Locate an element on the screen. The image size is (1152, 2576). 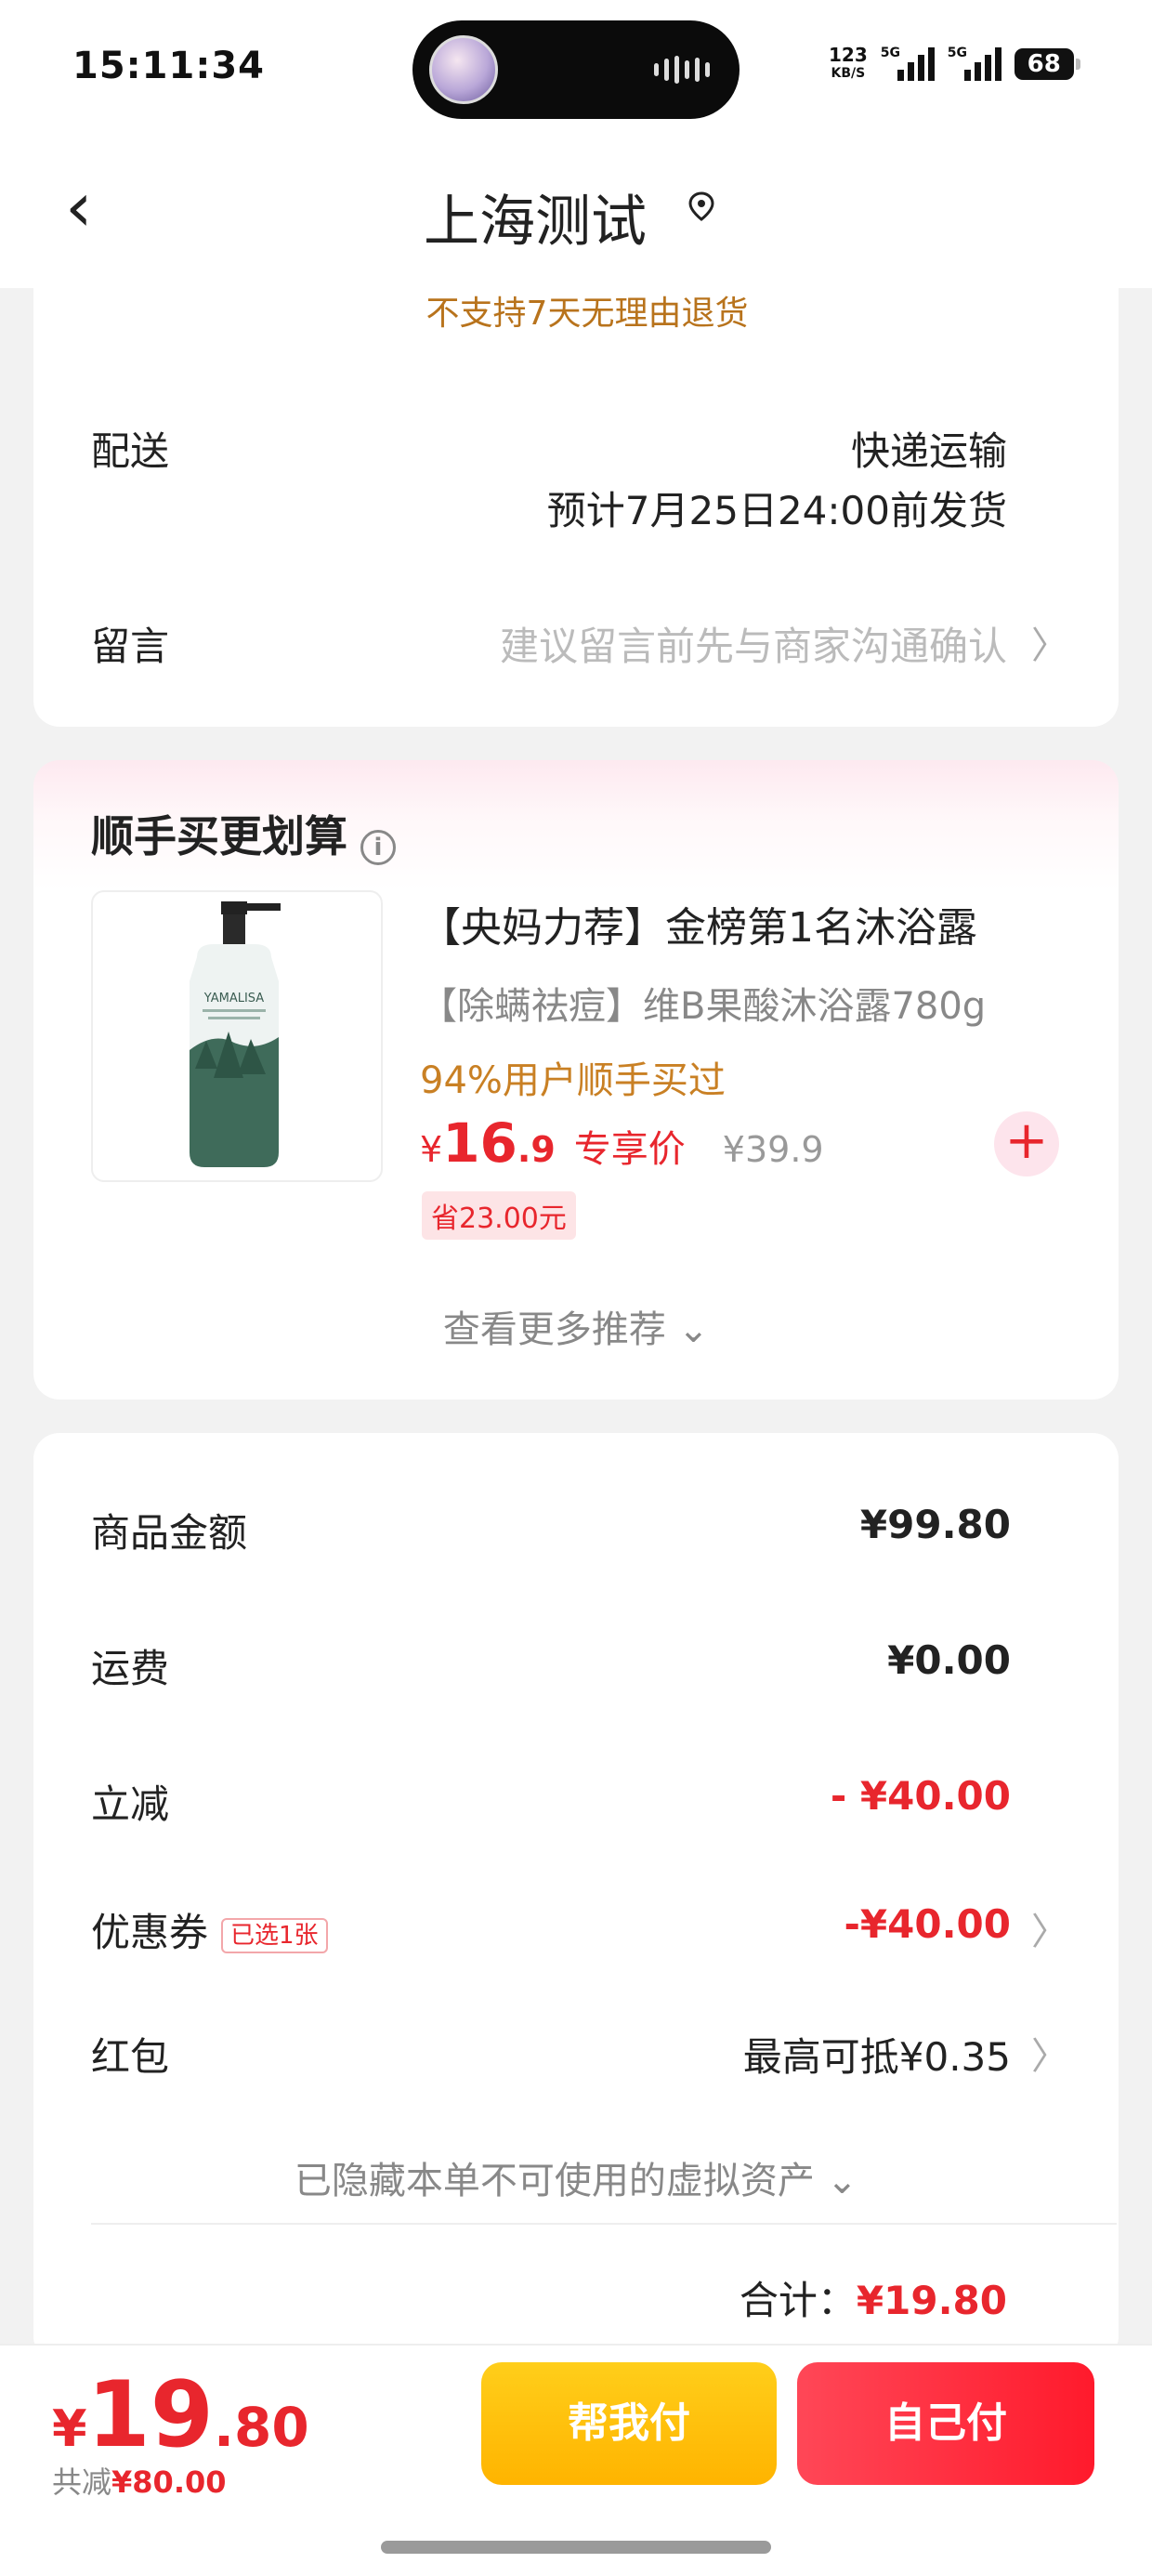
delivery-method: 快递运输 is located at coordinates (928, 451).